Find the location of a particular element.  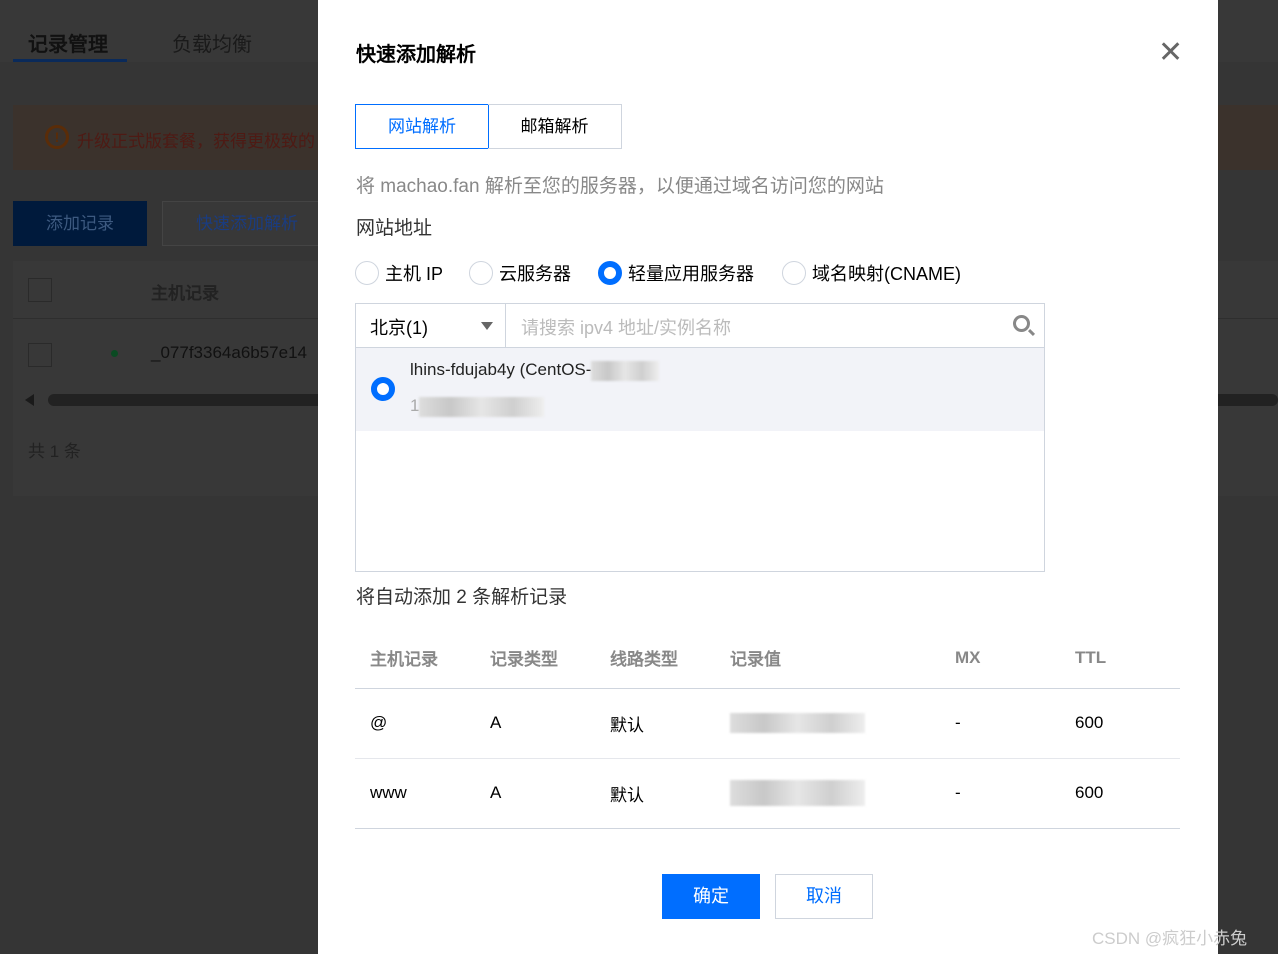

tab-records: 记录管理 is located at coordinates (68, 42).